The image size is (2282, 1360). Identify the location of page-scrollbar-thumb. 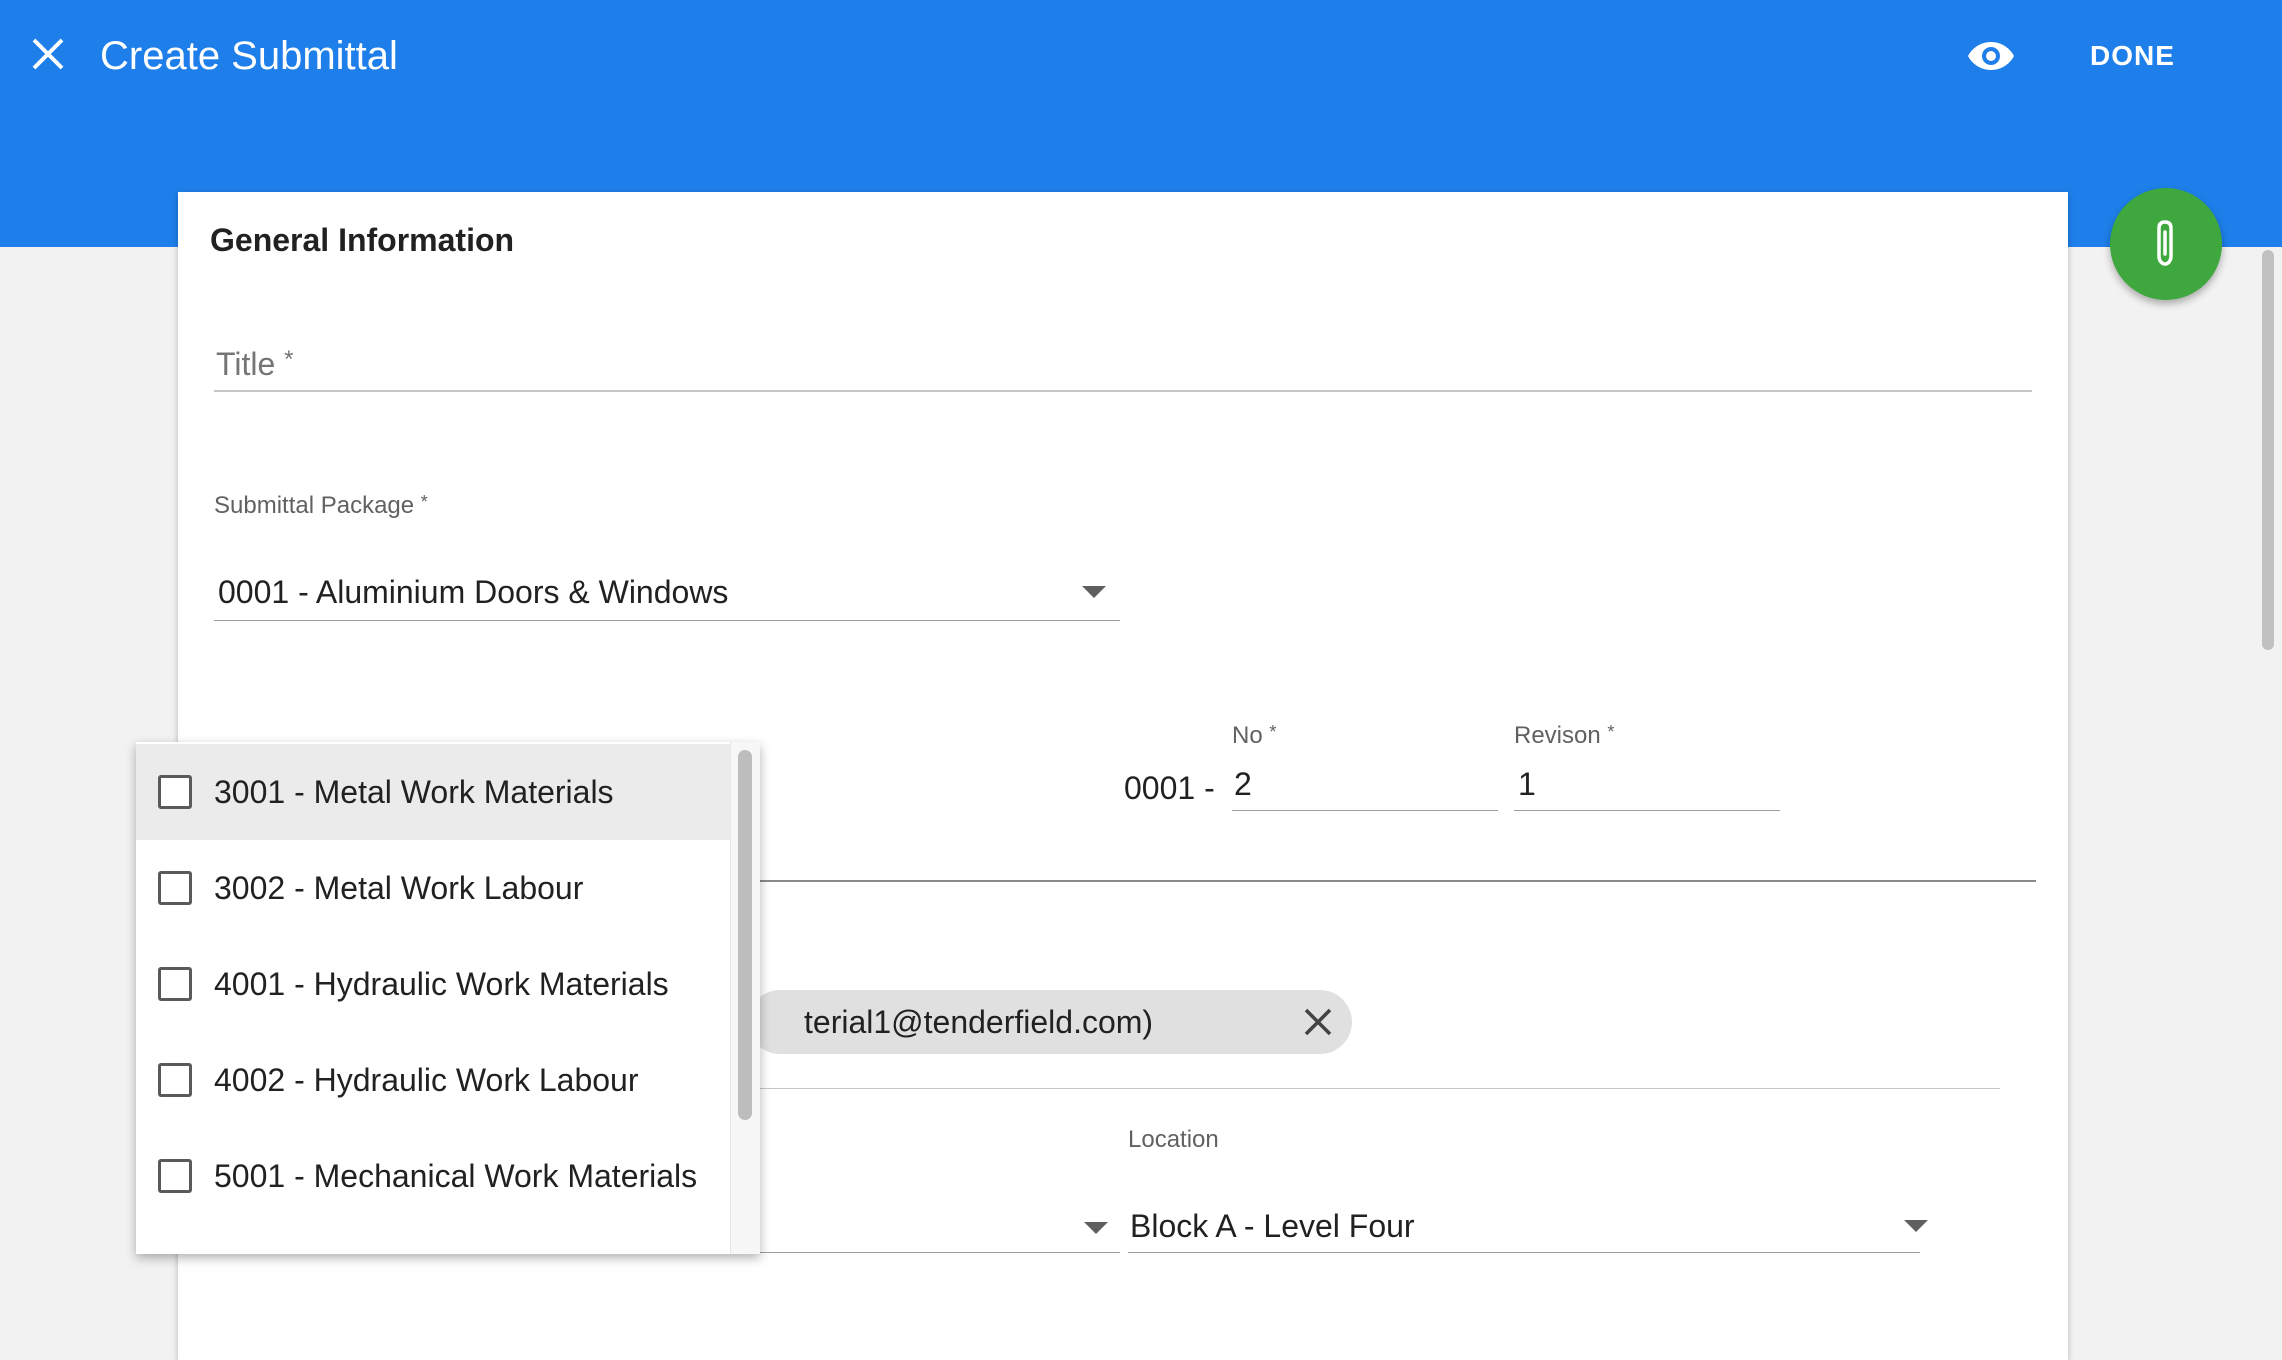
(2268, 450).